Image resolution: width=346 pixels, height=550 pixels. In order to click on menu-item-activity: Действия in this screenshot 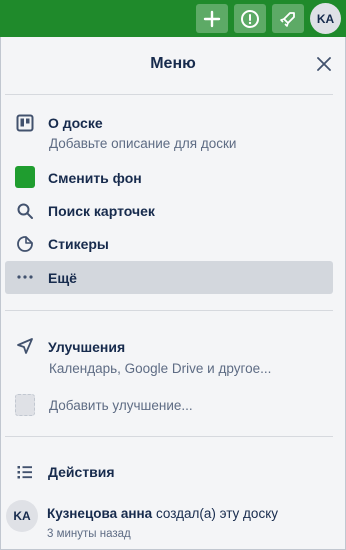, I will do `click(169, 472)`.